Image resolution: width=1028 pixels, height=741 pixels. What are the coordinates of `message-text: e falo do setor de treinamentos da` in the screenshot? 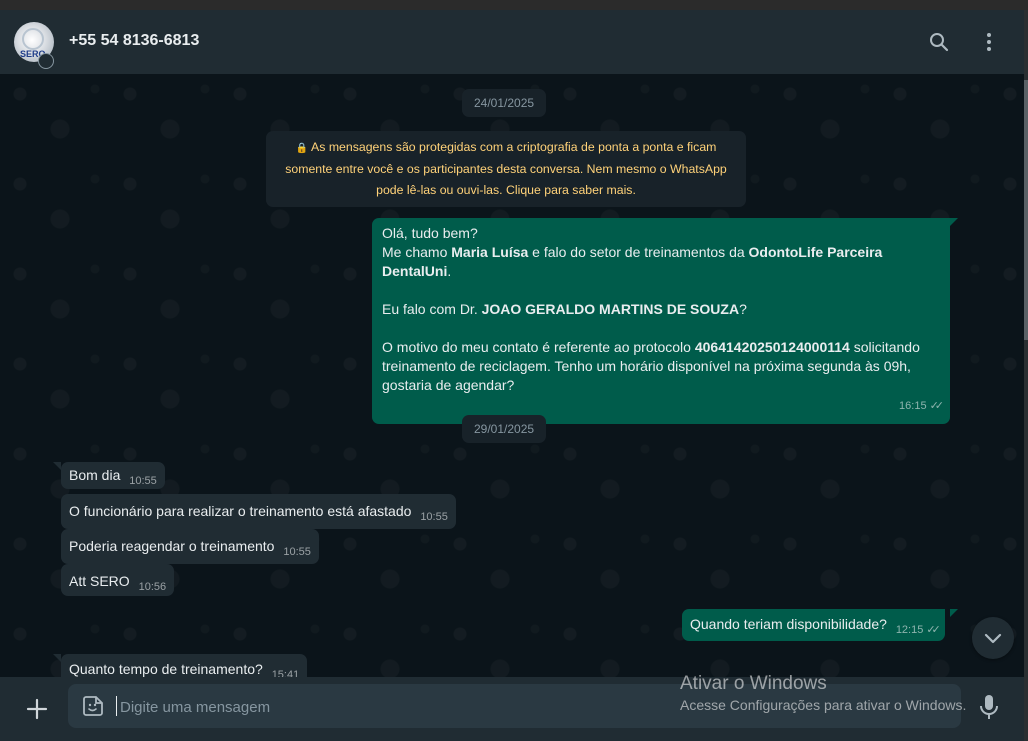 It's located at (638, 252).